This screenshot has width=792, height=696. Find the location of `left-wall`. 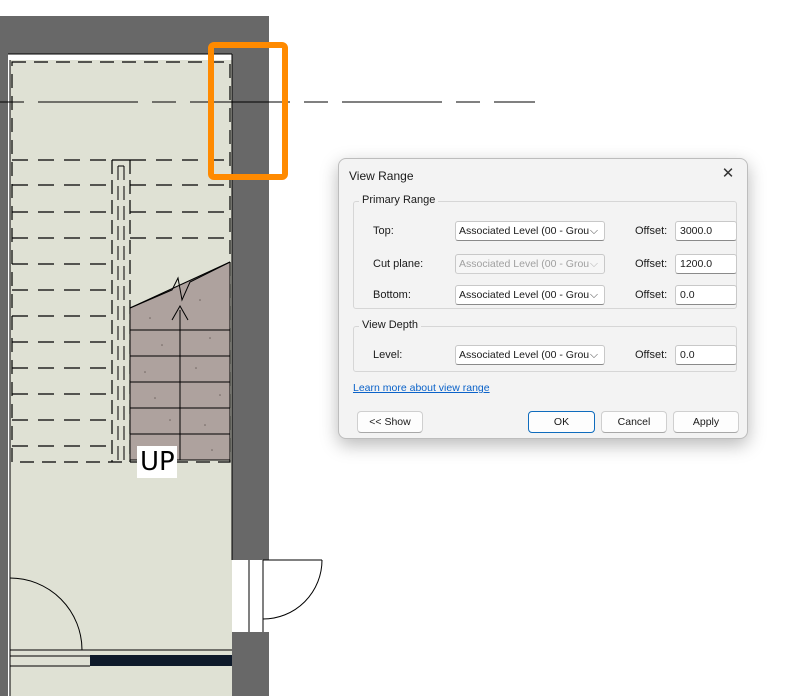

left-wall is located at coordinates (4, 356).